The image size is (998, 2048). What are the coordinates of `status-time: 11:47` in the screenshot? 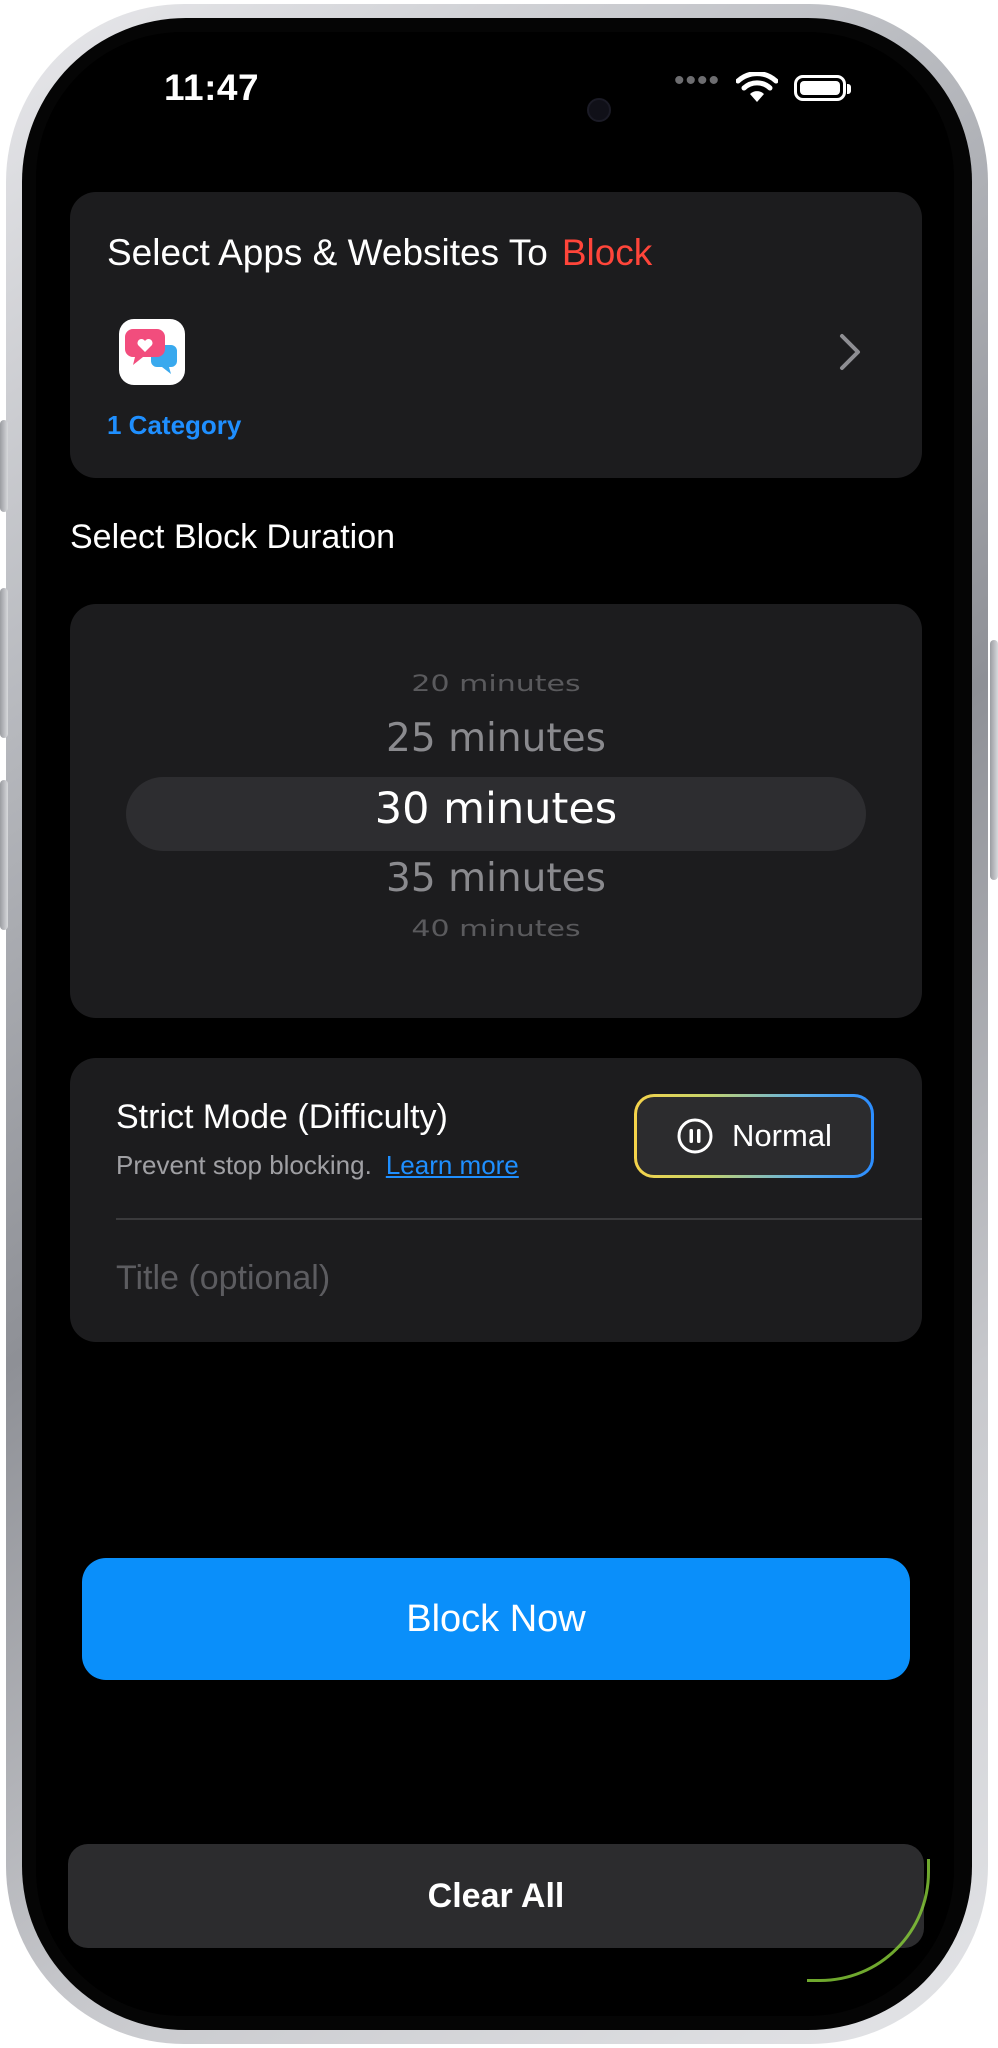 It's located at (212, 87).